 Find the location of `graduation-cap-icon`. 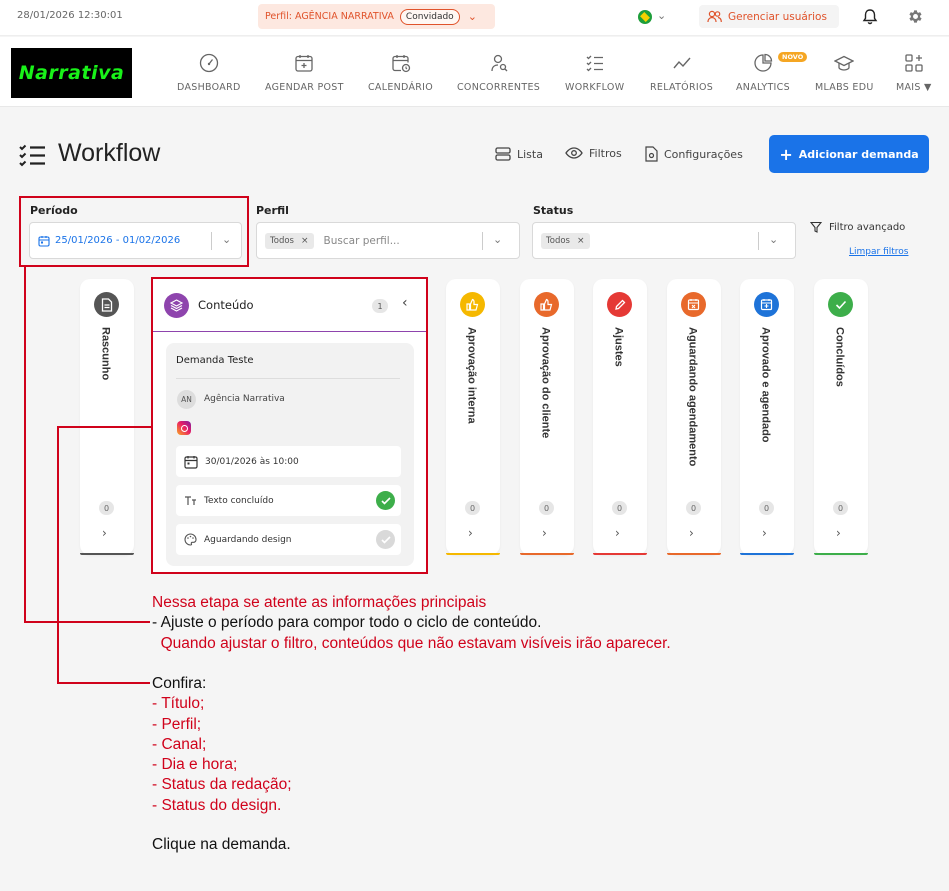

graduation-cap-icon is located at coordinates (844, 63).